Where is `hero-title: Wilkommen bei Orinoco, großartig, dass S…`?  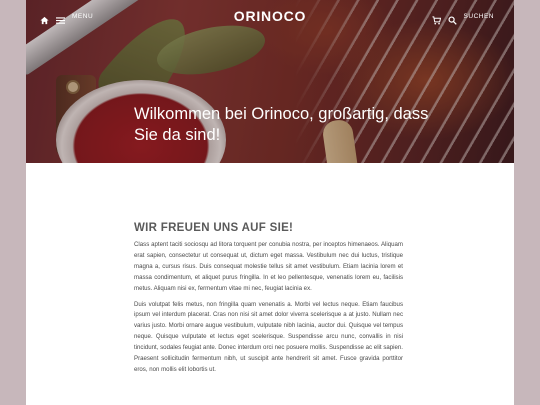
hero-title: Wilkommen bei Orinoco, großartig, dass S… is located at coordinates (281, 124).